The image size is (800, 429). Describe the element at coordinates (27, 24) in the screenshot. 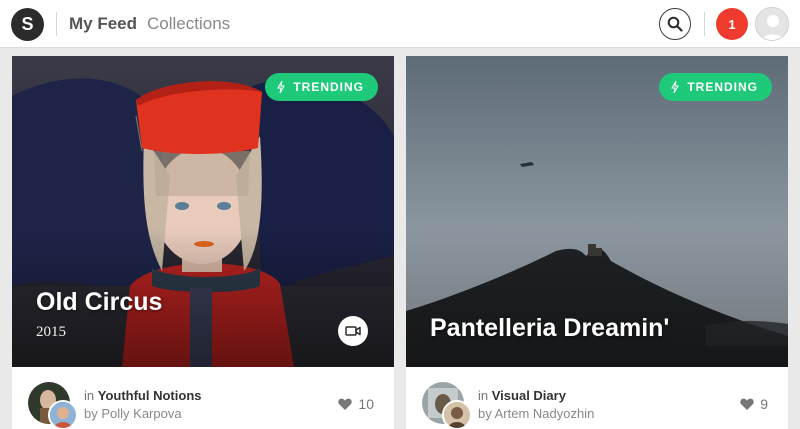

I see `app-logo: S` at that location.